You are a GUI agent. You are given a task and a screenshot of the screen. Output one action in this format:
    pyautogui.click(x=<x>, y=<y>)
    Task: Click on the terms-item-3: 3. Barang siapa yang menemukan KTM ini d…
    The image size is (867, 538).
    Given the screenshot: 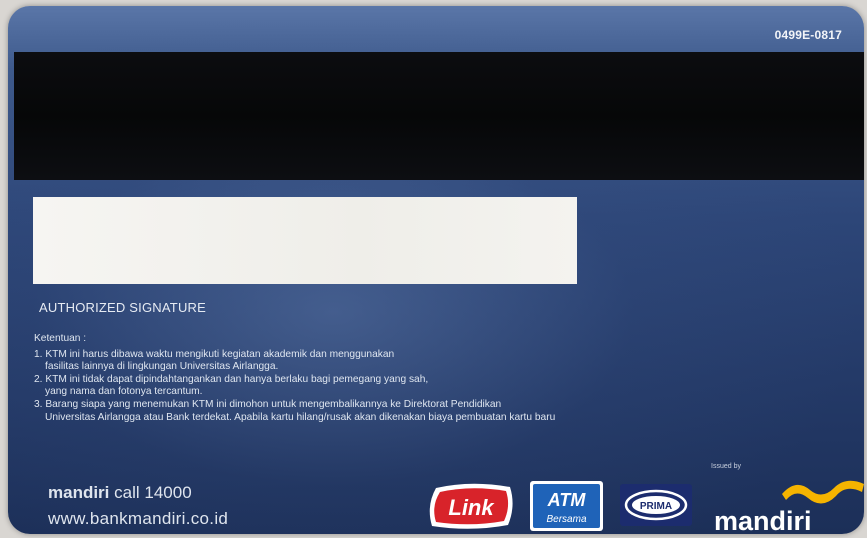 What is the action you would take?
    pyautogui.click(x=268, y=404)
    